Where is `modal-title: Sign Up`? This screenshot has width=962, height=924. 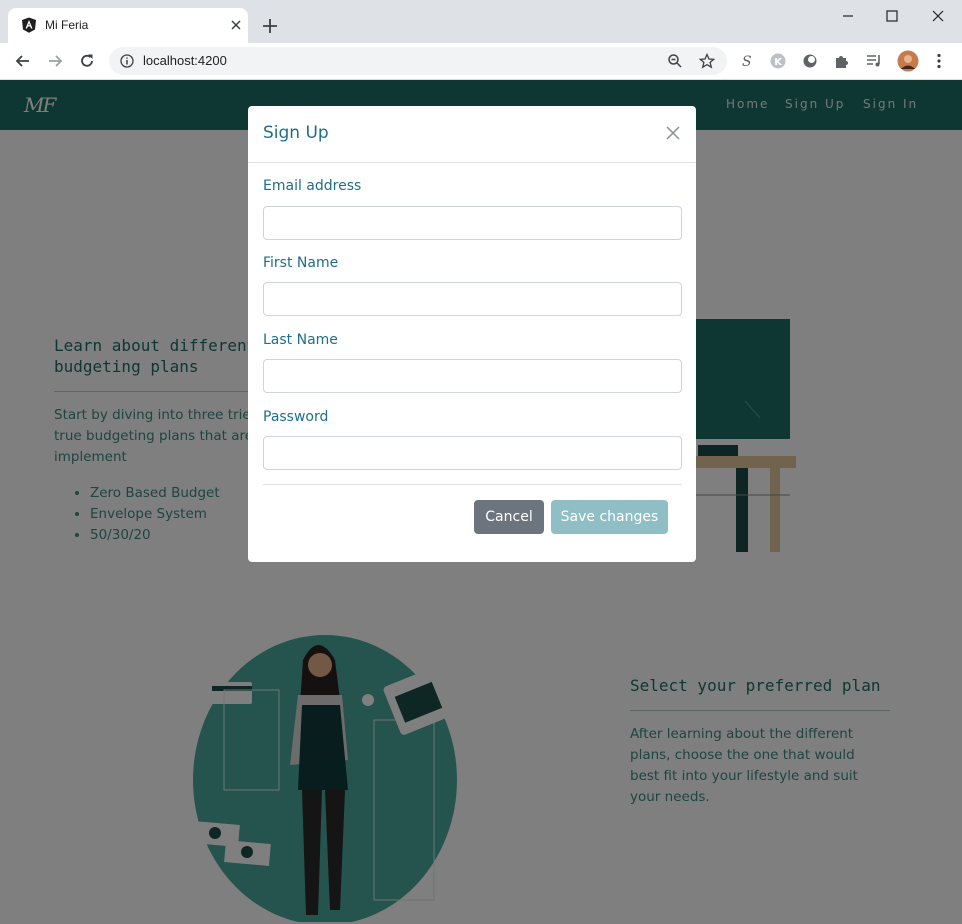
modal-title: Sign Up is located at coordinates (296, 133).